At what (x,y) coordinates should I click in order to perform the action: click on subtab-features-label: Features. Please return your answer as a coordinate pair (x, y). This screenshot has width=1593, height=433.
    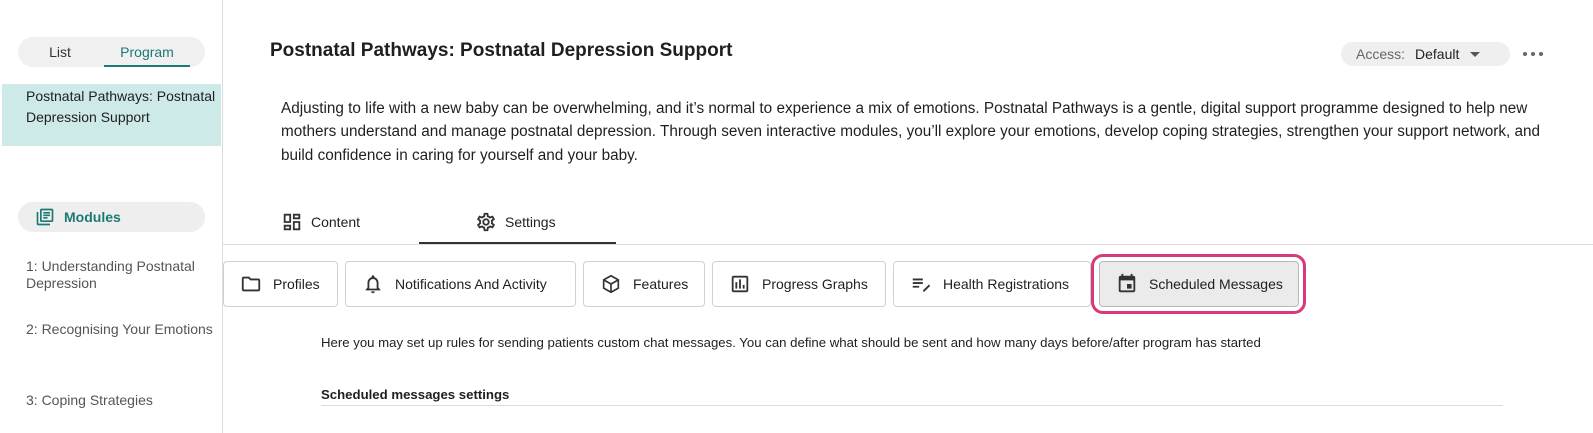
    Looking at the image, I should click on (661, 284).